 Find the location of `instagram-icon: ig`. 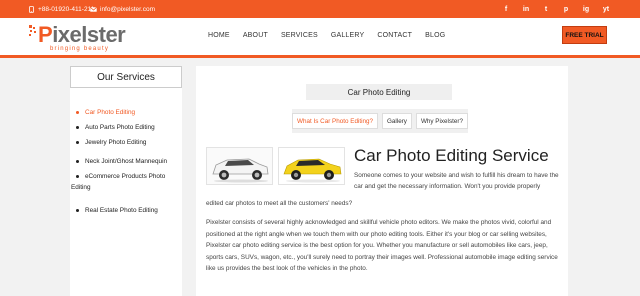

instagram-icon: ig is located at coordinates (586, 9).